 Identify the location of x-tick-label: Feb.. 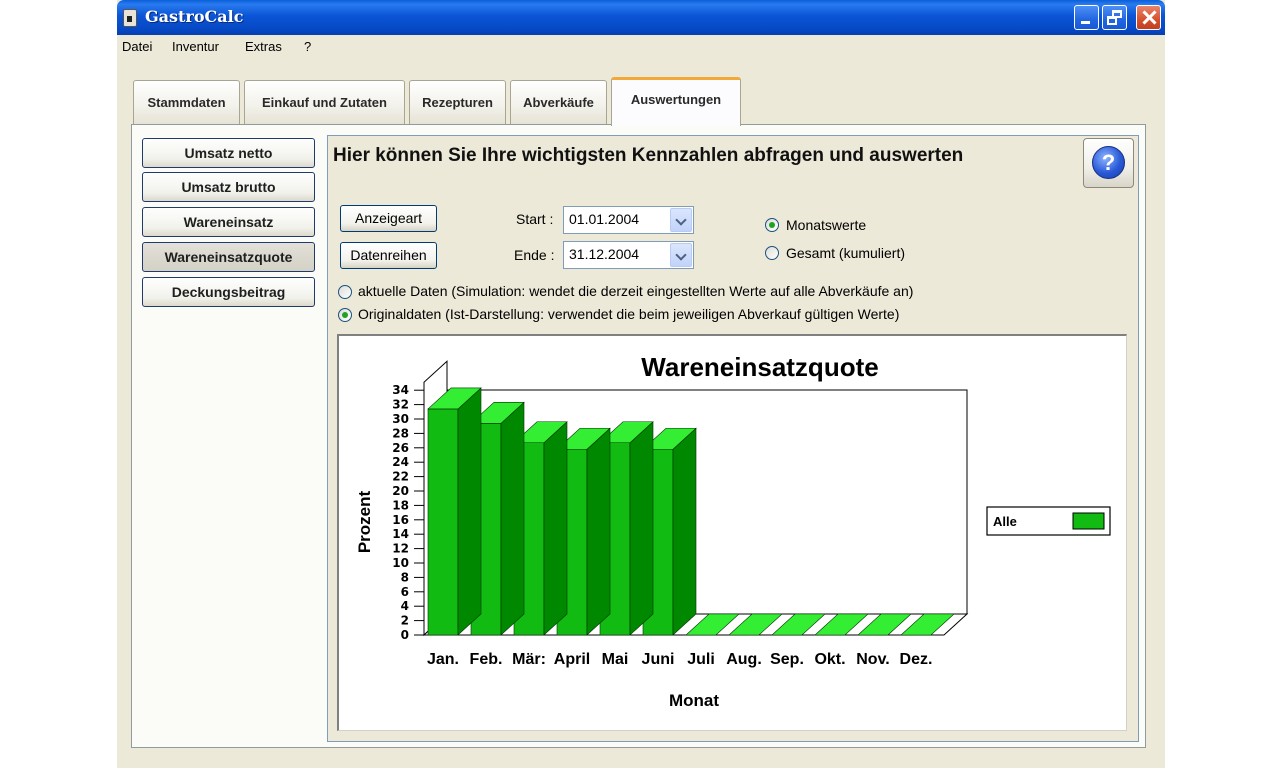
(486, 659).